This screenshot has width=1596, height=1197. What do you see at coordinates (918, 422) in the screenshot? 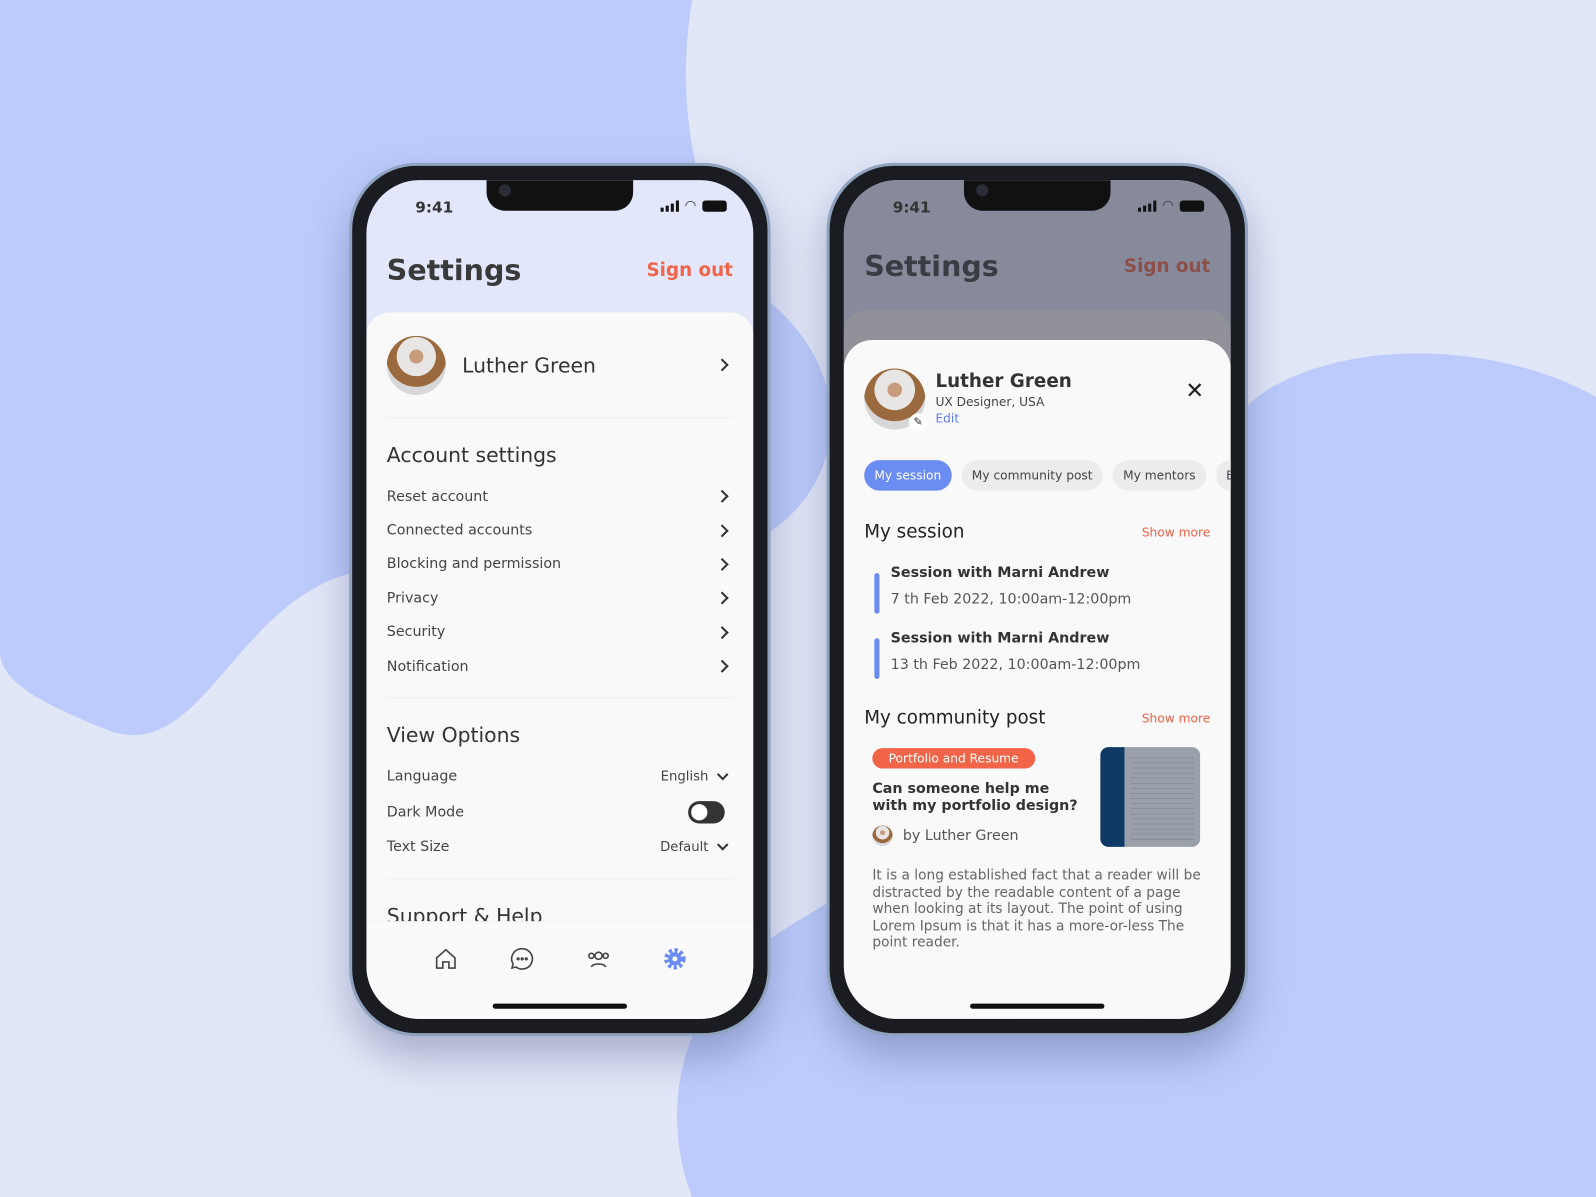
I see `edit-pen-icon: ✎` at bounding box center [918, 422].